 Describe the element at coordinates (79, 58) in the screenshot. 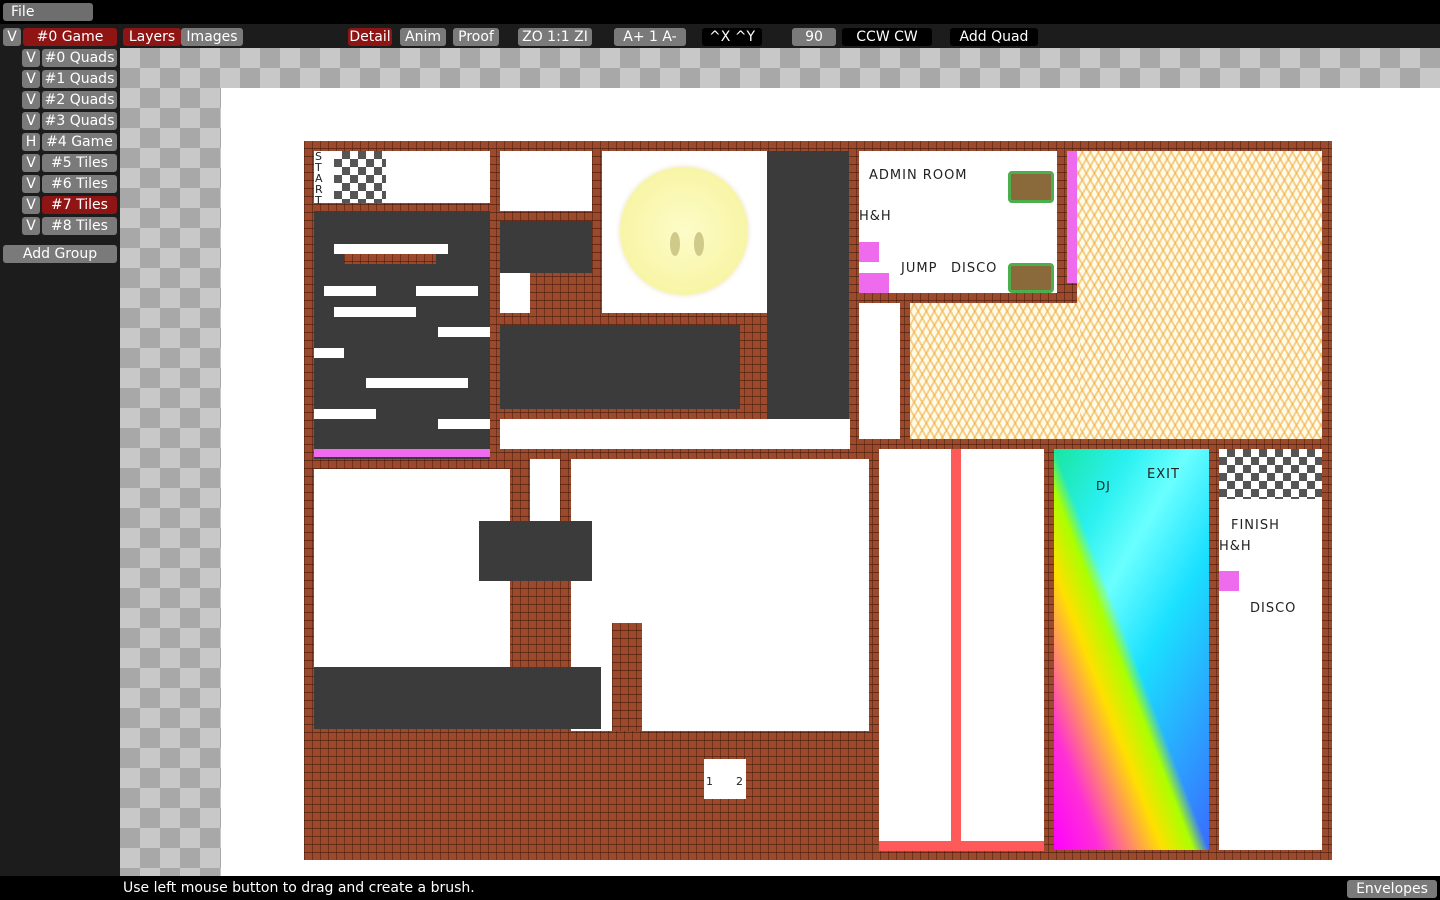

I see `layer-name: #0 Quads` at that location.